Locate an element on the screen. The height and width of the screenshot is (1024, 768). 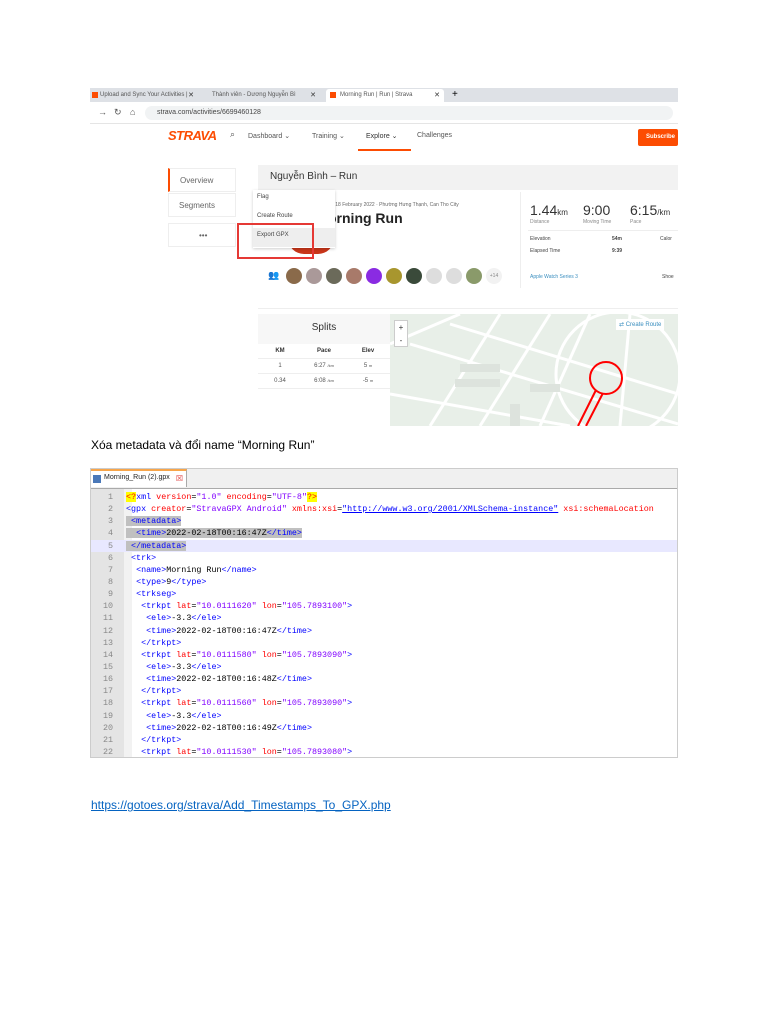
home-icon: ⌂ is located at coordinates (132, 112).